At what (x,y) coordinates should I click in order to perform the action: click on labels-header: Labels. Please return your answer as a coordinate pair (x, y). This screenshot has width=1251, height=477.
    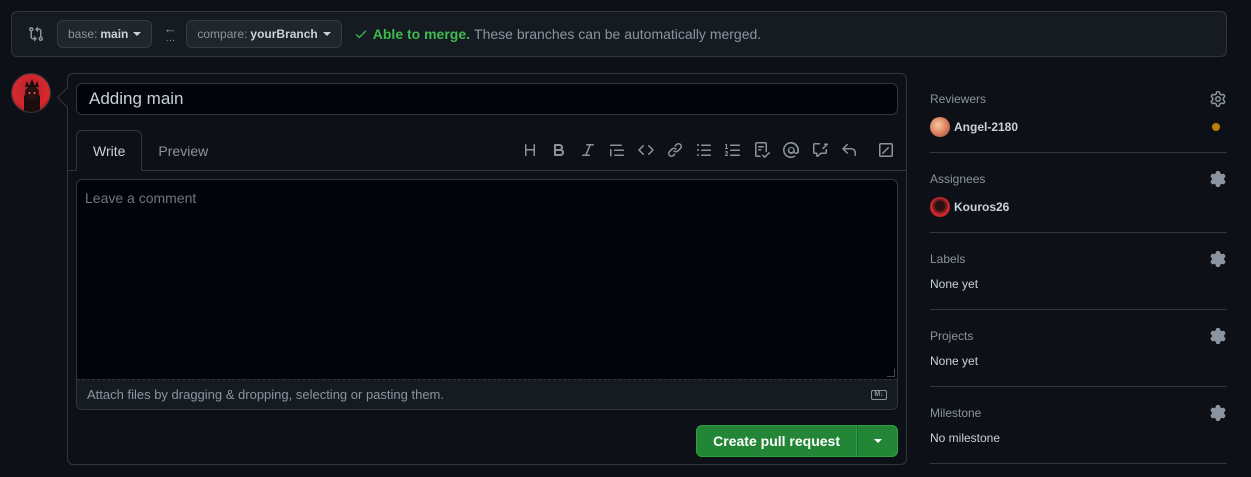
    Looking at the image, I should click on (1078, 259).